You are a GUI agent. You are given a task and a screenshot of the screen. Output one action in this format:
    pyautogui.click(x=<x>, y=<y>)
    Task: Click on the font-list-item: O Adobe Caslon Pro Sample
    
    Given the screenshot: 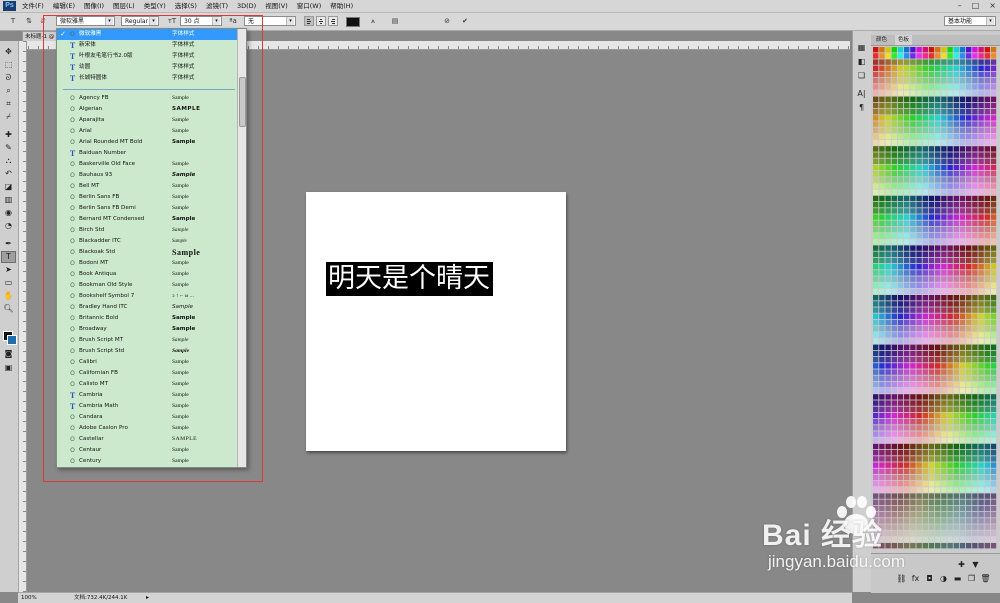 What is the action you would take?
    pyautogui.click(x=147, y=428)
    